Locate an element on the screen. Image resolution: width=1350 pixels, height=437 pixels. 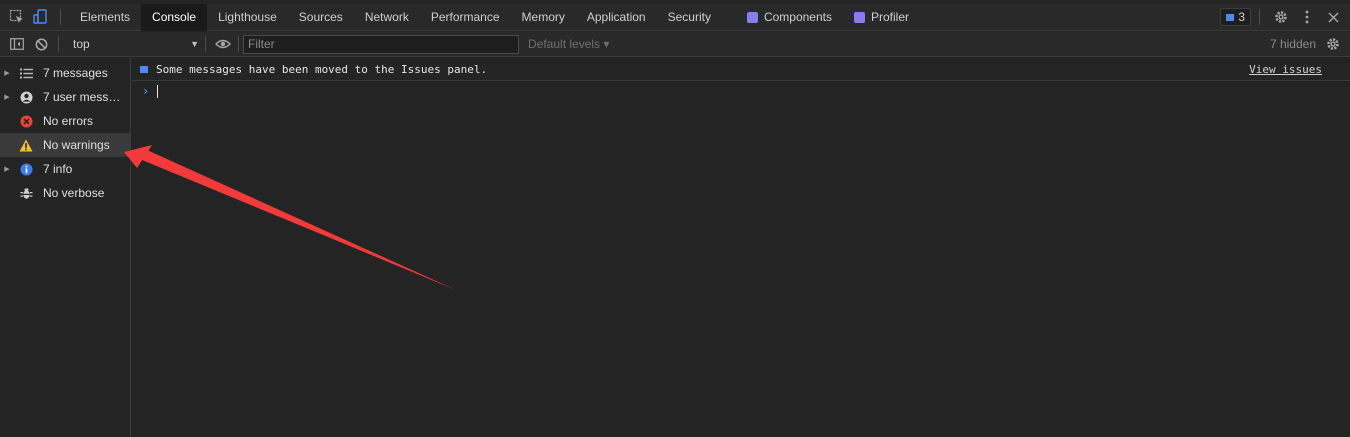
hidden-count: 7 hidden is located at coordinates (1292, 44).